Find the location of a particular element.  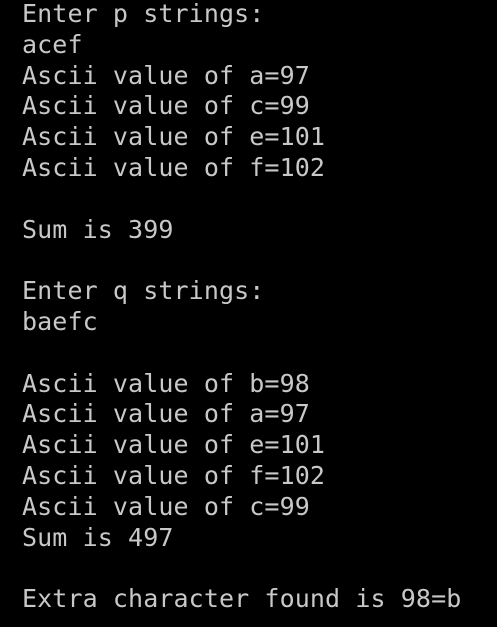

sum-q-line: Sum is 497 is located at coordinates (98, 537).